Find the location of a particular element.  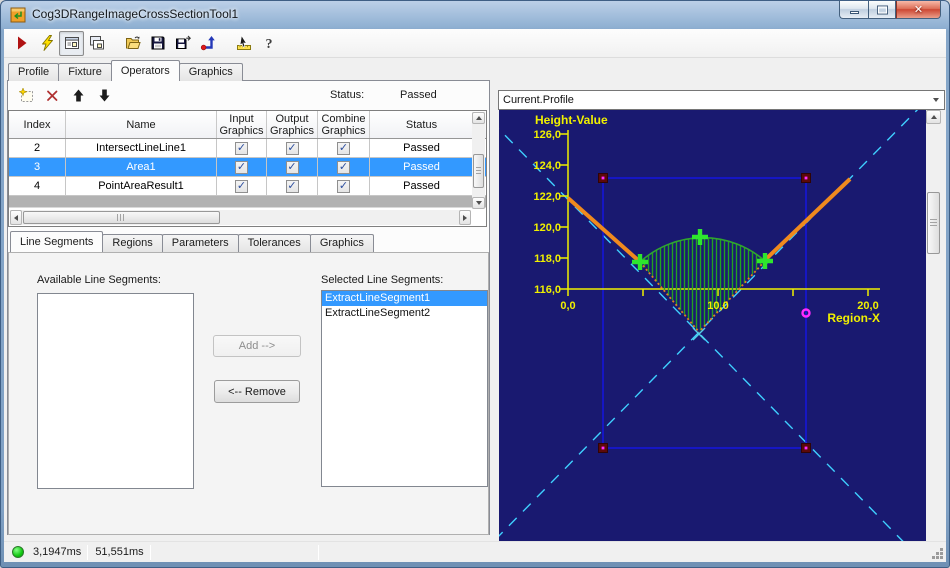

status-label: Status: is located at coordinates (347, 95).